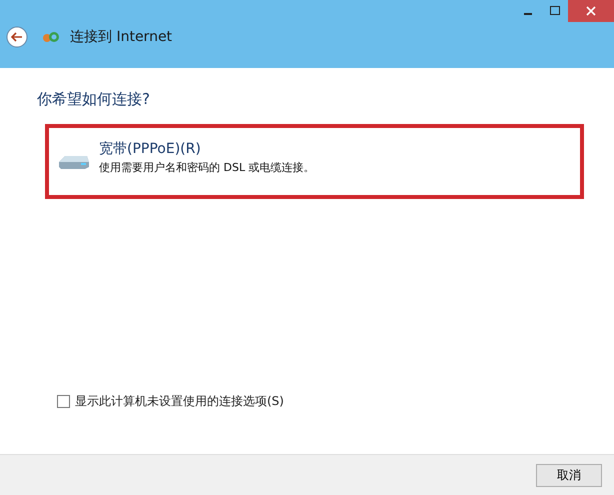 The width and height of the screenshot is (614, 495). What do you see at coordinates (94, 99) in the screenshot?
I see `heading: 你希望如何连接?` at bounding box center [94, 99].